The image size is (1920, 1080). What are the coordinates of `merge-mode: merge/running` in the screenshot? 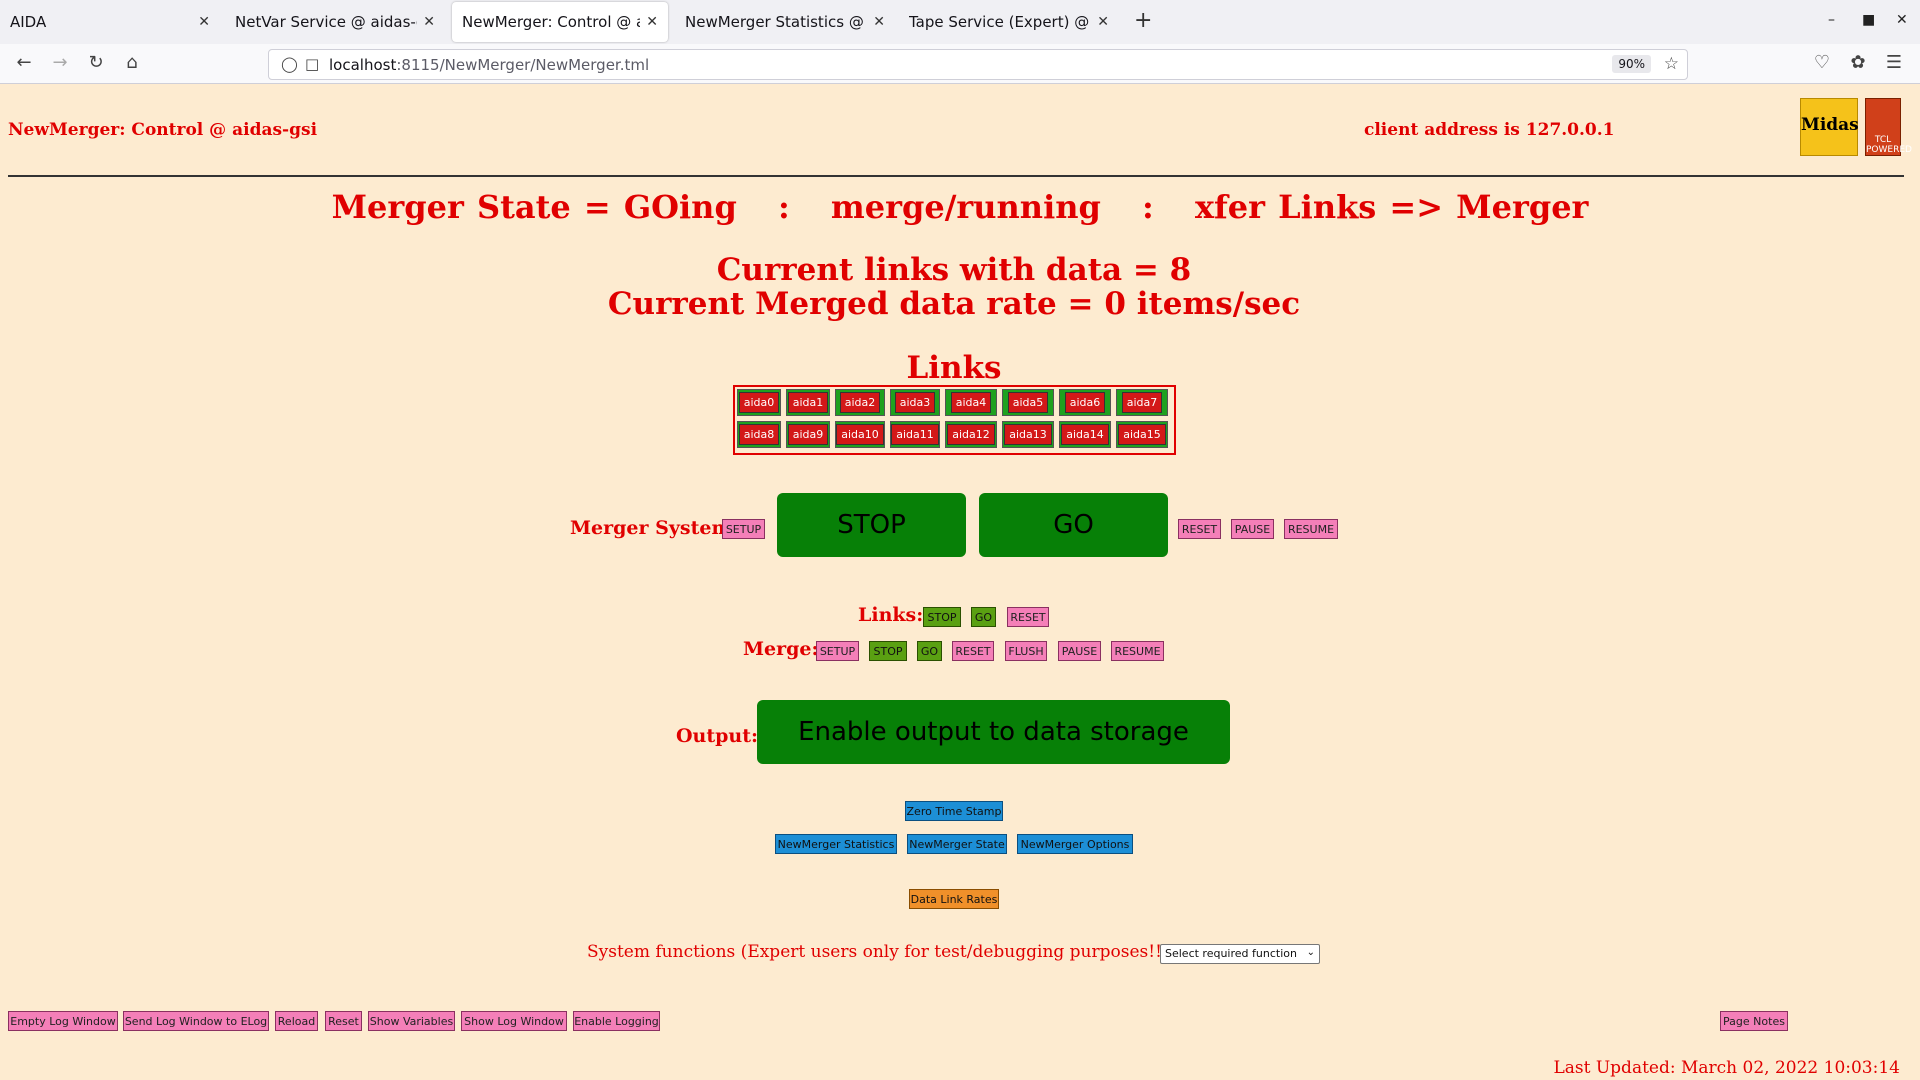 It's located at (965, 207).